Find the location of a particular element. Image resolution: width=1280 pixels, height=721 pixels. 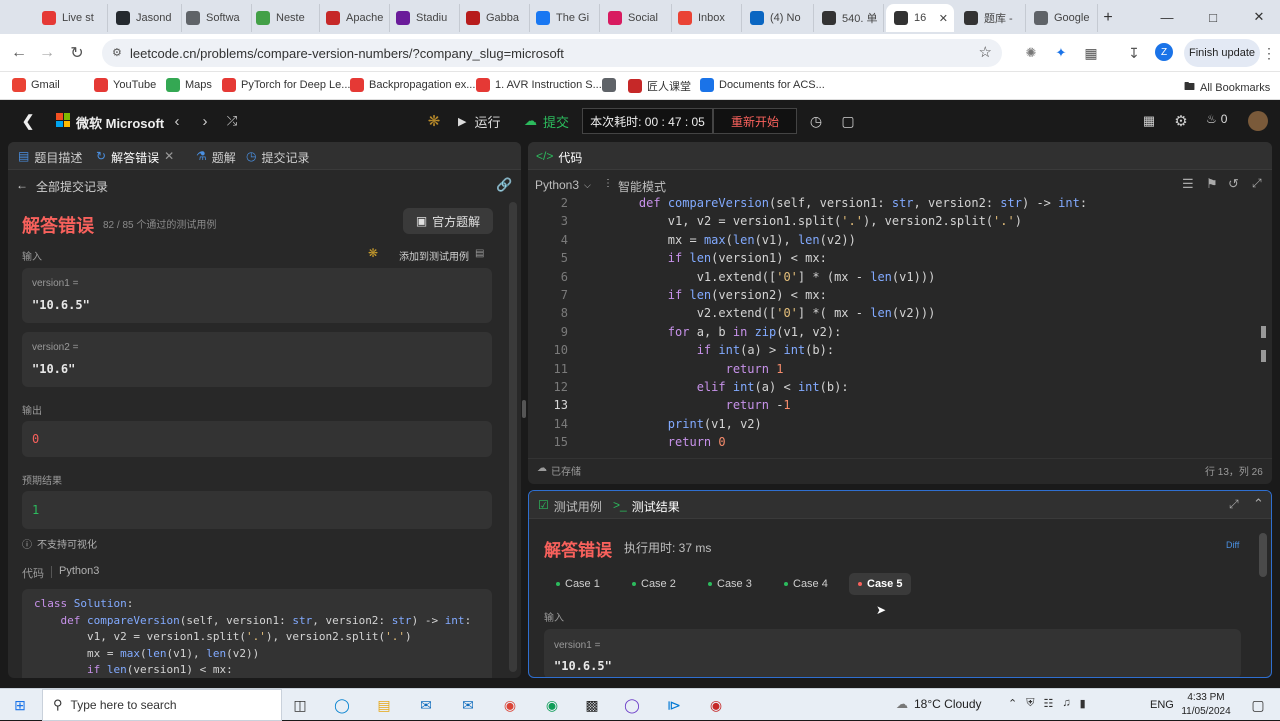

browser-tab: 16 ✕ is located at coordinates (920, 18).